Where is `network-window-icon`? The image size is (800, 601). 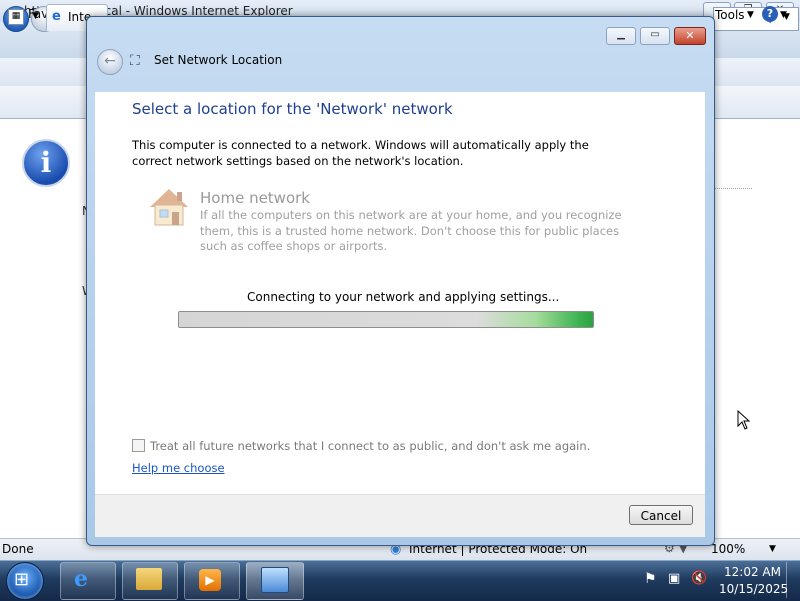 network-window-icon is located at coordinates (275, 580).